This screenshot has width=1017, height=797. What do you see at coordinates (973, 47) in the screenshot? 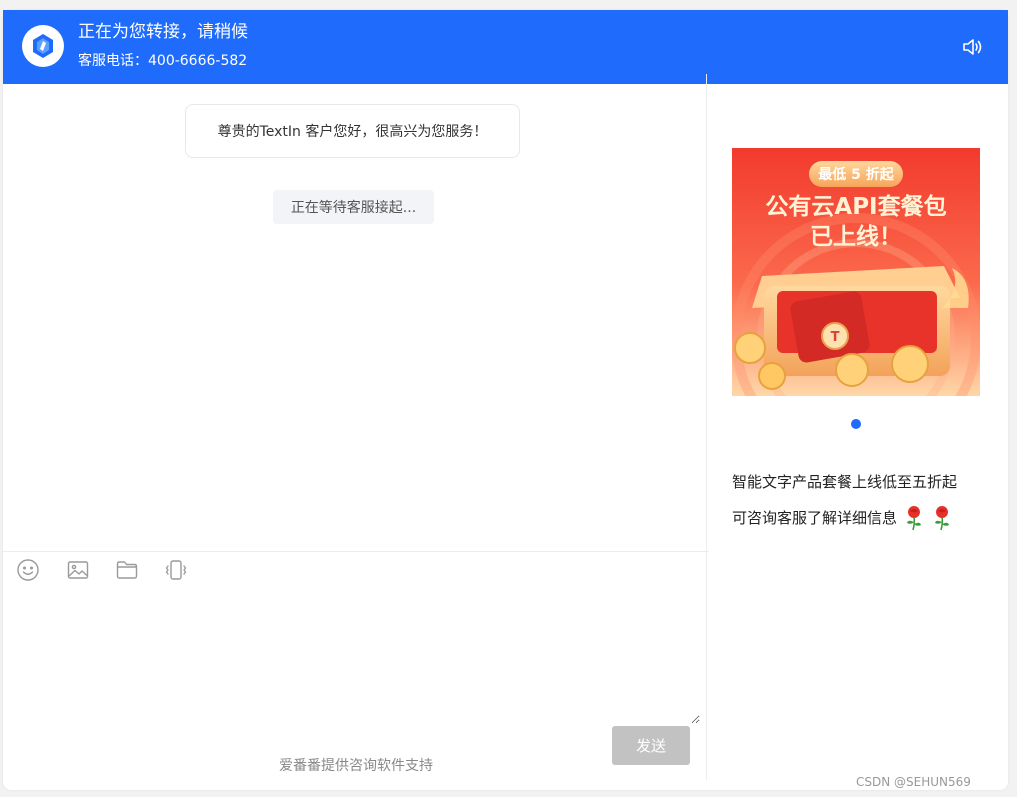
I see `speaker-icon` at bounding box center [973, 47].